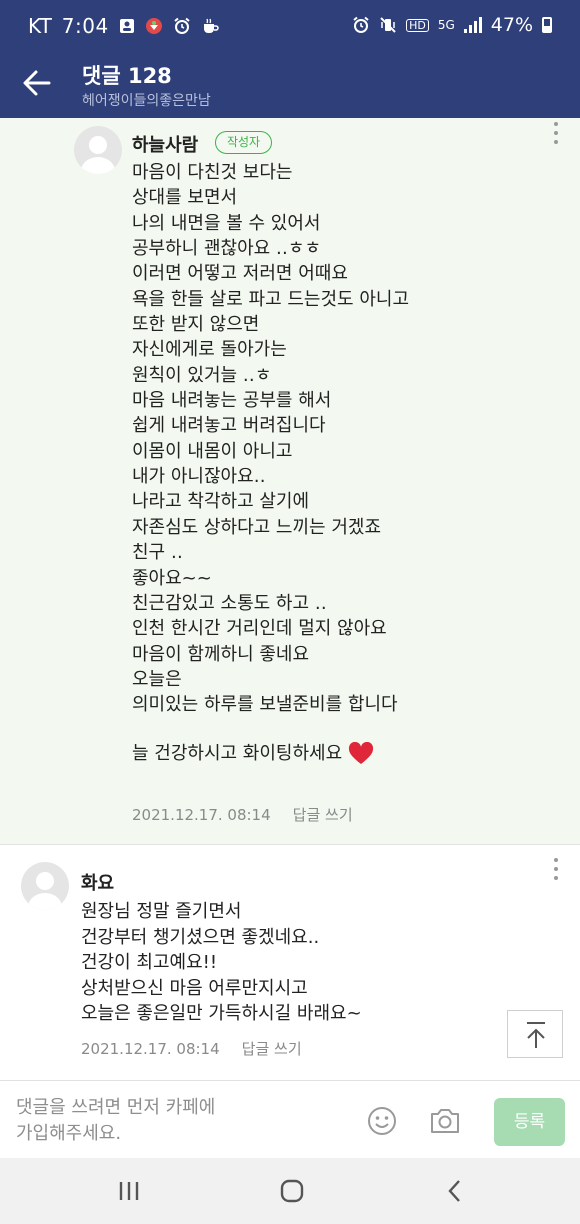  I want to click on comment-author: 화요, so click(97, 882).